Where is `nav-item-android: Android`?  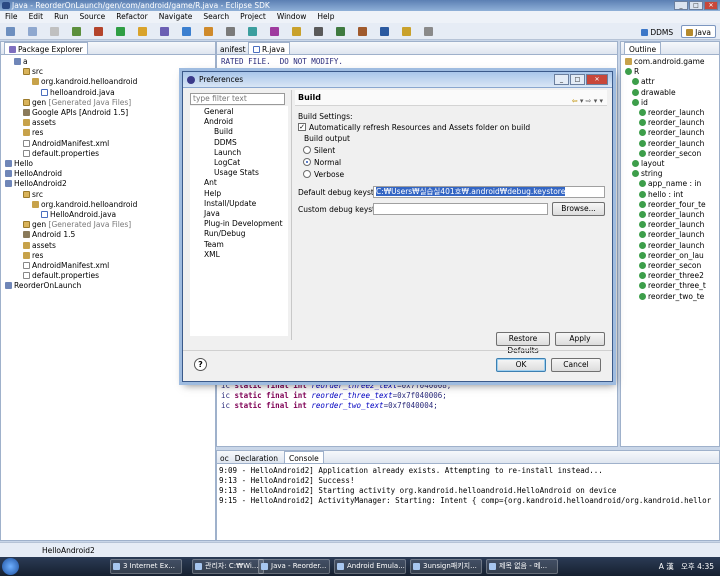
nav-item-android: Android is located at coordinates (246, 122).